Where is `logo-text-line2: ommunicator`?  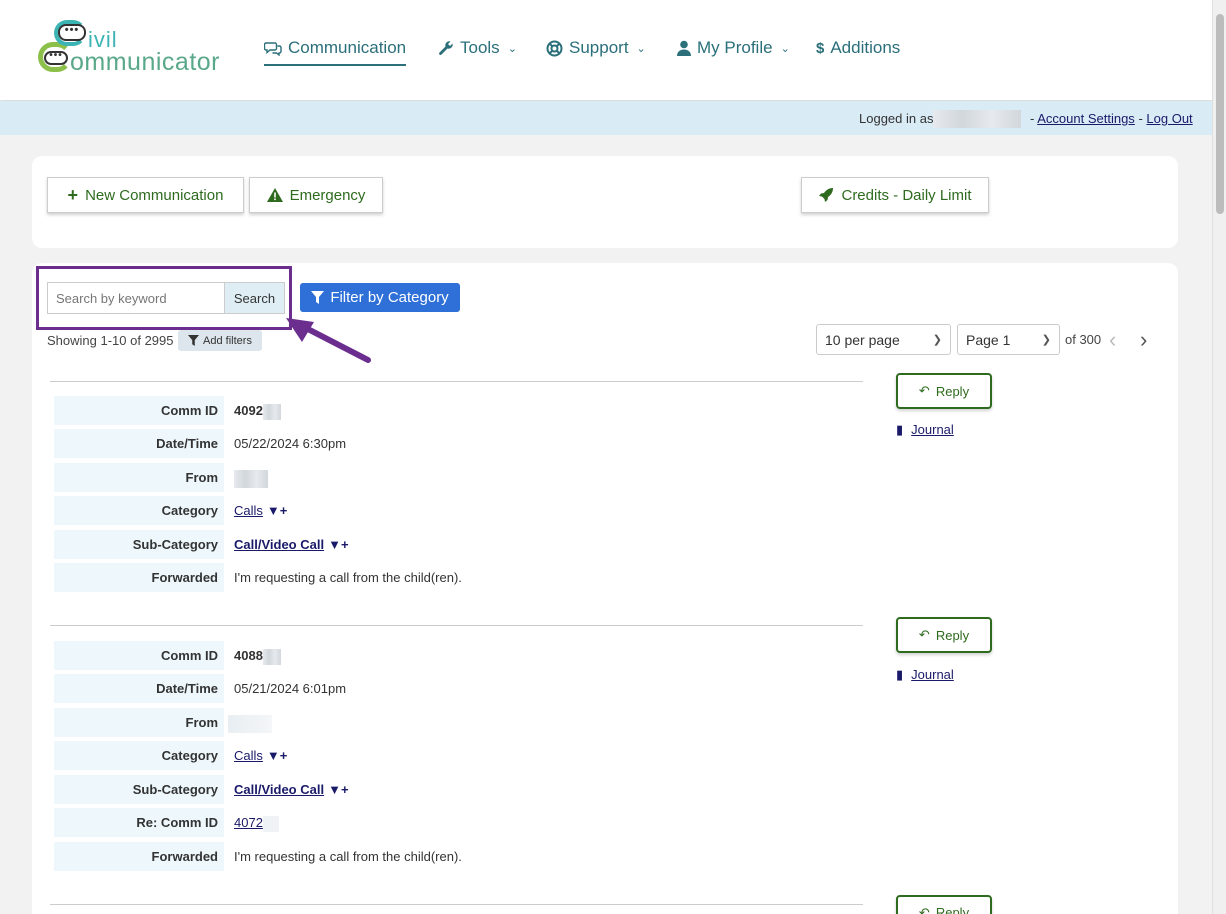
logo-text-line2: ommunicator is located at coordinates (145, 62).